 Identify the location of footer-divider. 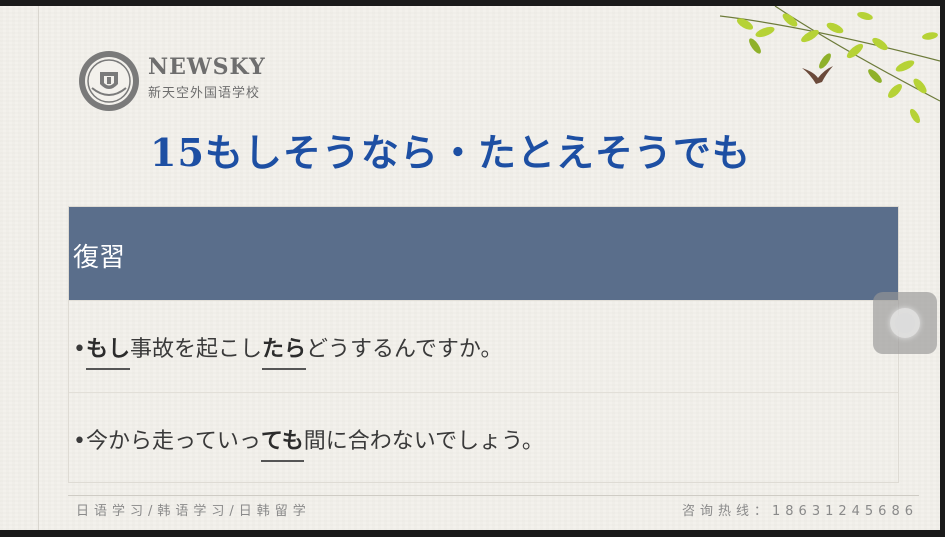
(493, 495).